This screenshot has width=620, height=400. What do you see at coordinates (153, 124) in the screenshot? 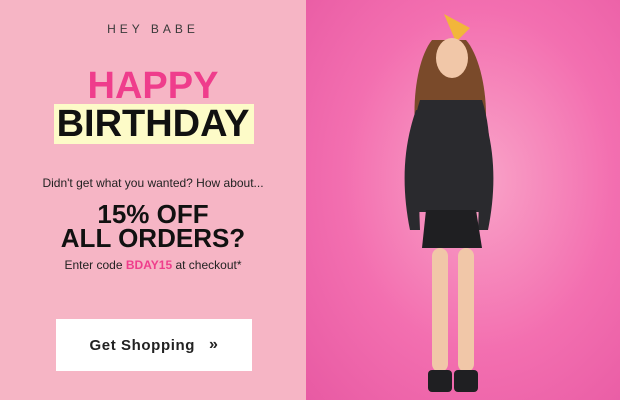
I see `headline-birthday: BIRTHDAY` at bounding box center [153, 124].